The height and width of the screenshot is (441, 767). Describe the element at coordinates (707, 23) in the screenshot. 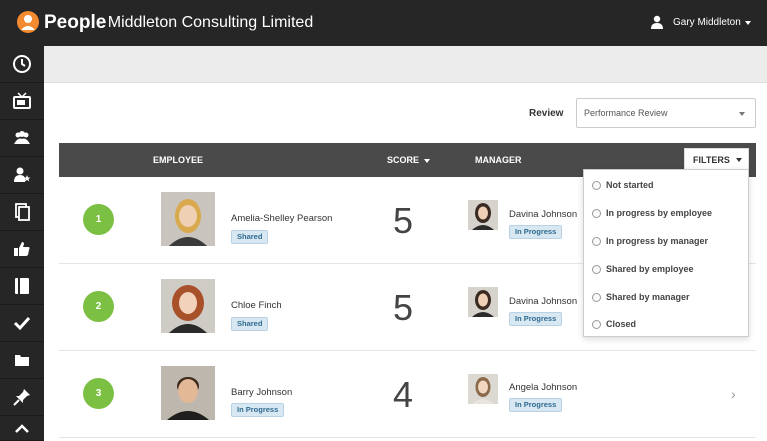

I see `user-menu-name: Gary Middleton` at that location.